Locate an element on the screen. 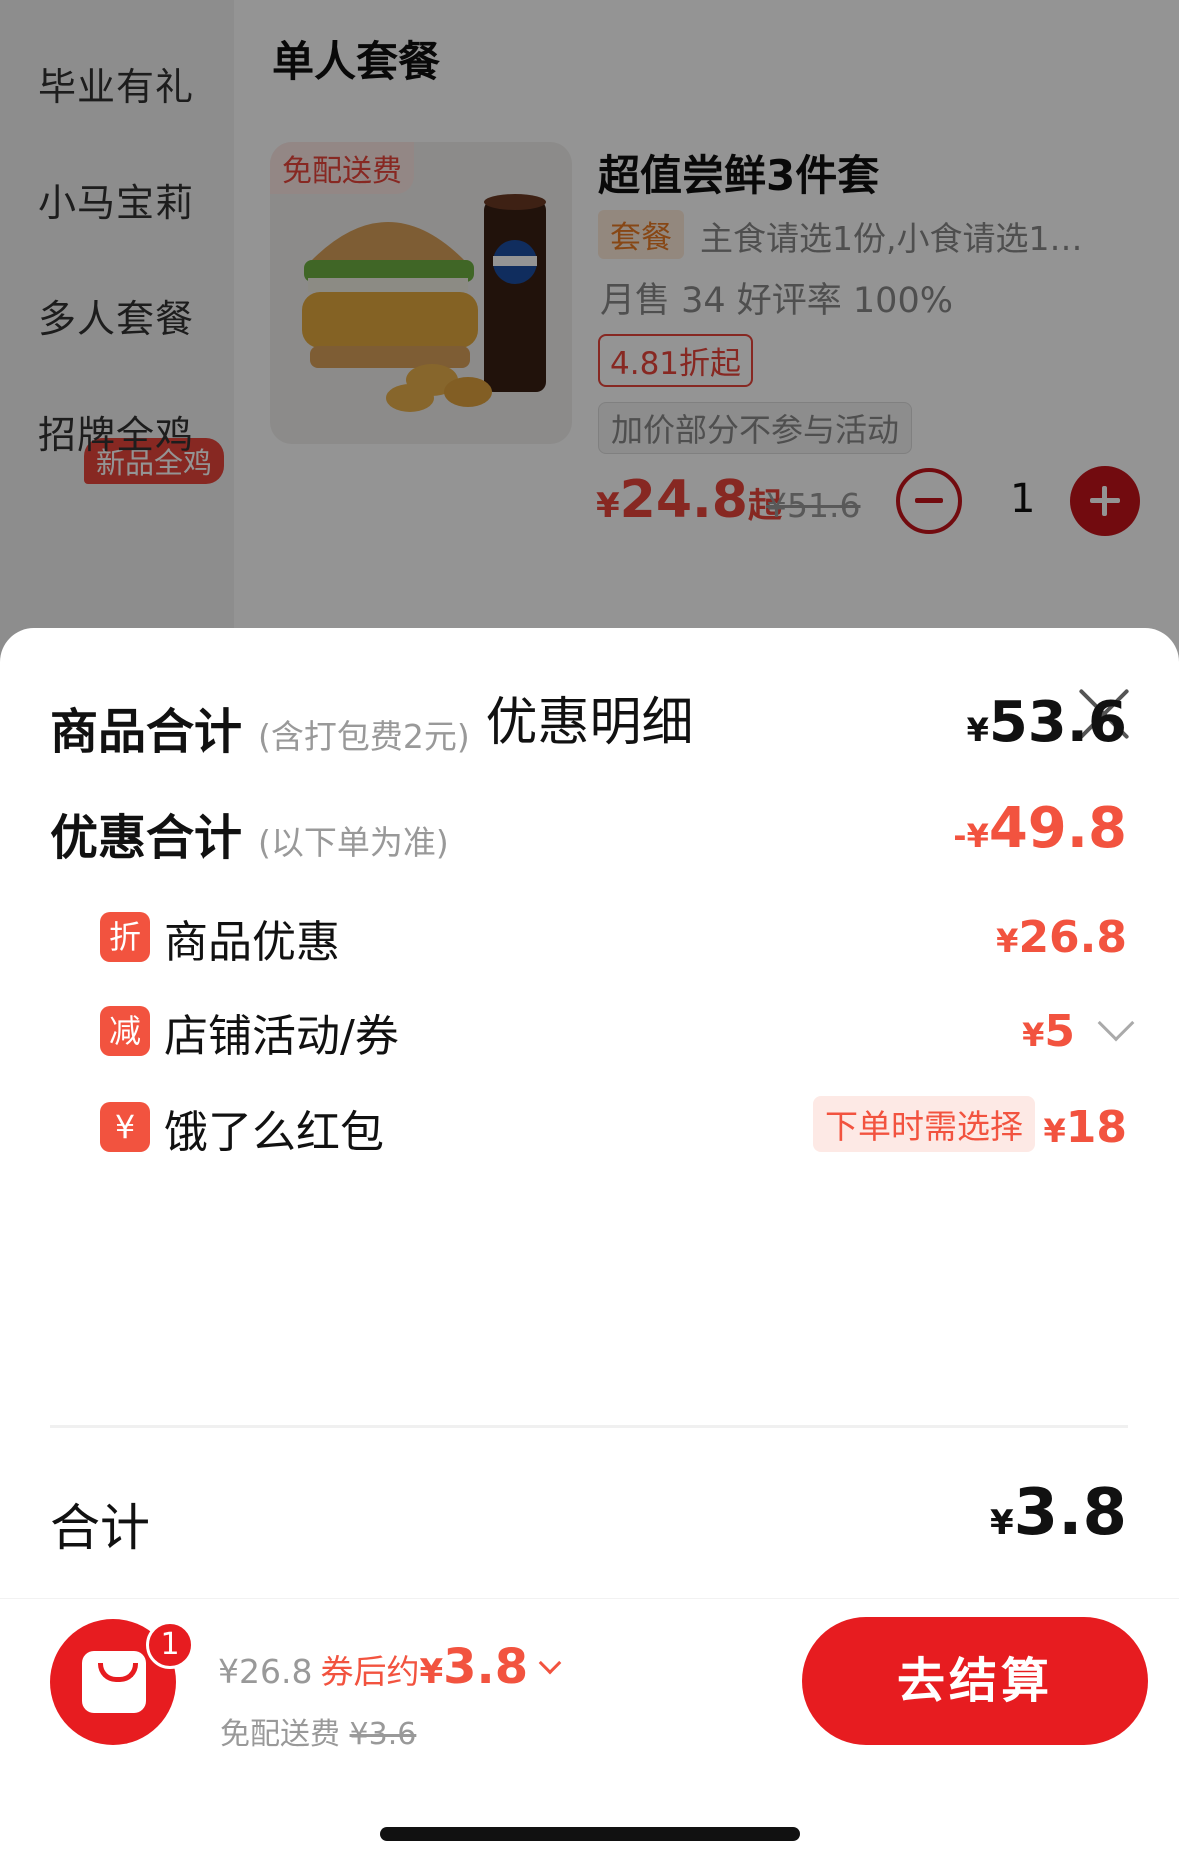 This screenshot has width=1179, height=1863. discount-item-value: ¥18 is located at coordinates (1086, 1127).